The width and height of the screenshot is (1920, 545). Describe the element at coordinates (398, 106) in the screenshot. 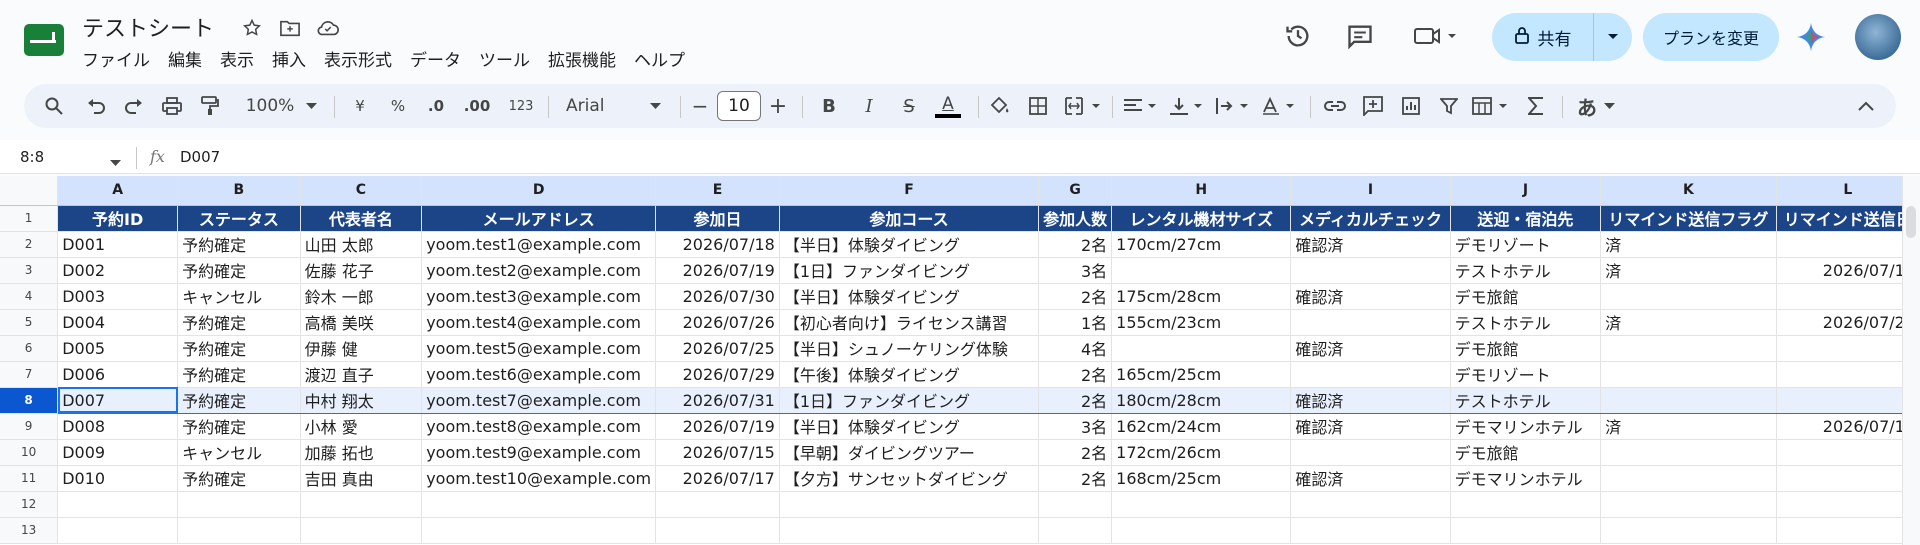

I see `percent-format-button: %` at that location.